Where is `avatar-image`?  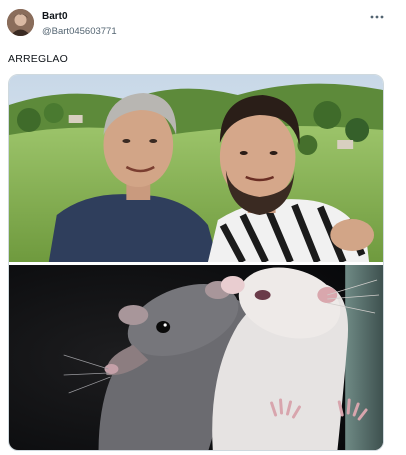
avatar-image is located at coordinates (20, 22).